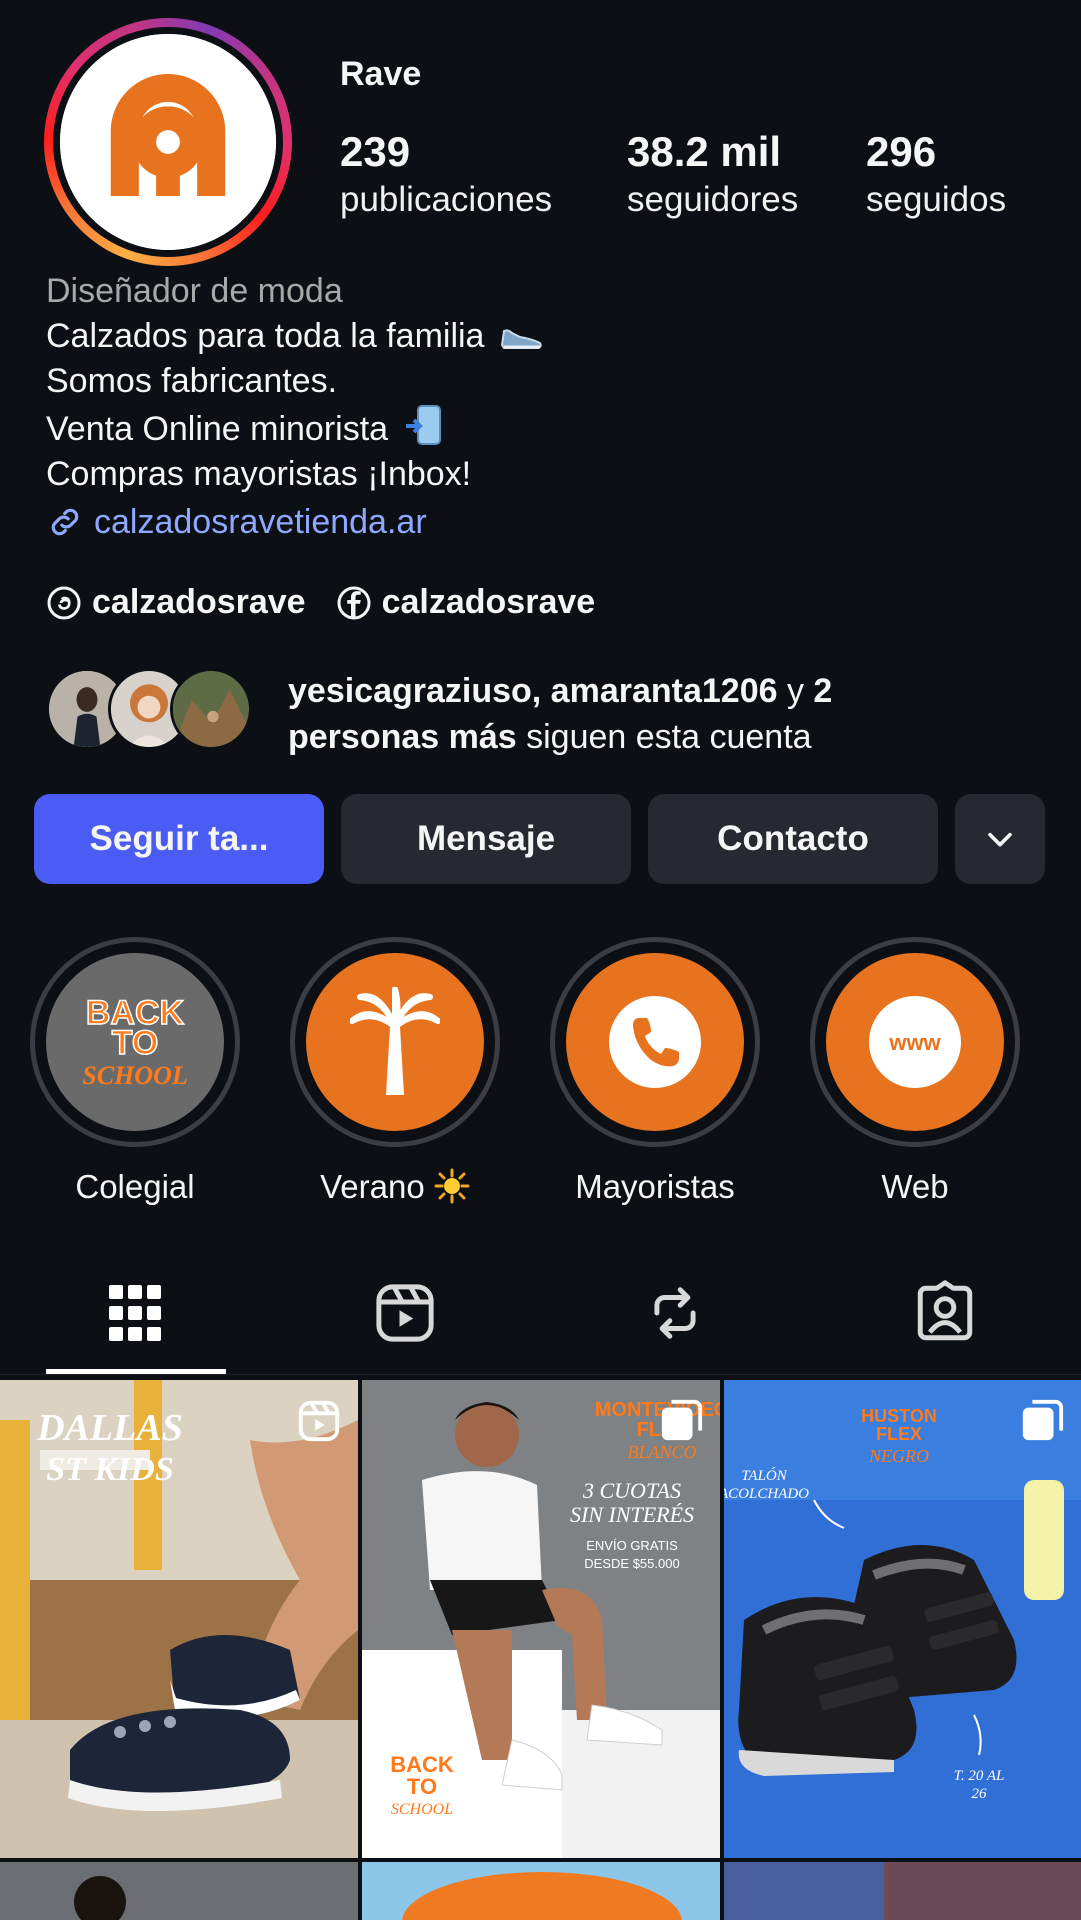 The image size is (1081, 1920). Describe the element at coordinates (395, 1187) in the screenshot. I see `highlight-label: Verano` at that location.